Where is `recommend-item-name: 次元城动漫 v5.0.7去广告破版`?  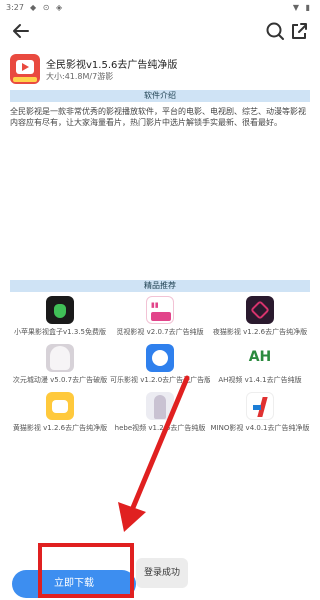
recommend-item-name: 次元城动漫 v5.0.7去广告破版 is located at coordinates (60, 380).